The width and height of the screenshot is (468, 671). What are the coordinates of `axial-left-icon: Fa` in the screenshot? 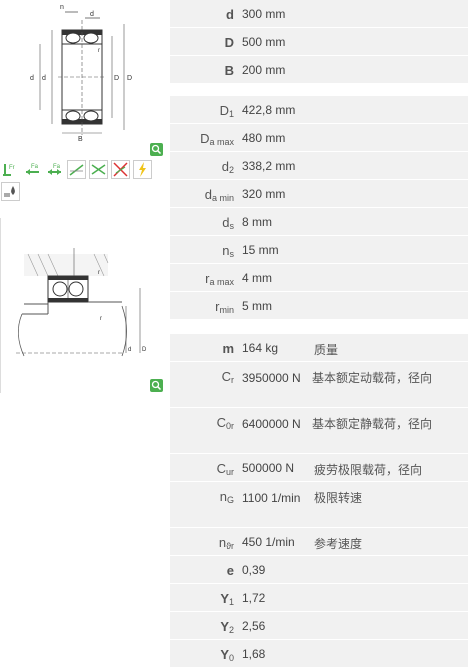 It's located at (32, 169).